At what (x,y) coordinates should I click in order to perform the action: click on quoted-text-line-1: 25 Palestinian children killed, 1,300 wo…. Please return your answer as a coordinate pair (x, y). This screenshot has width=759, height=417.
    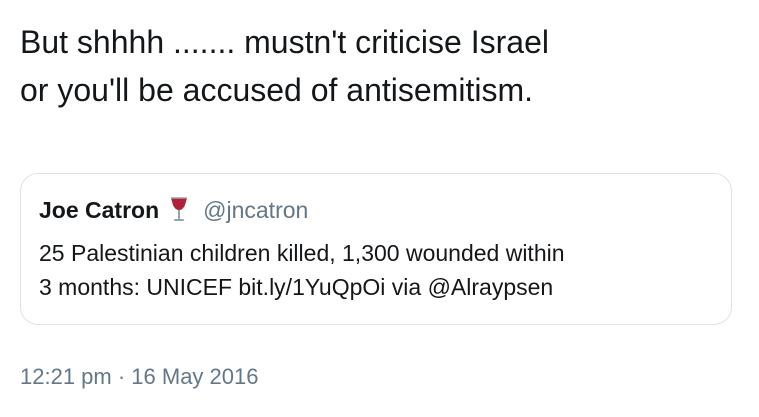
    Looking at the image, I should click on (302, 253).